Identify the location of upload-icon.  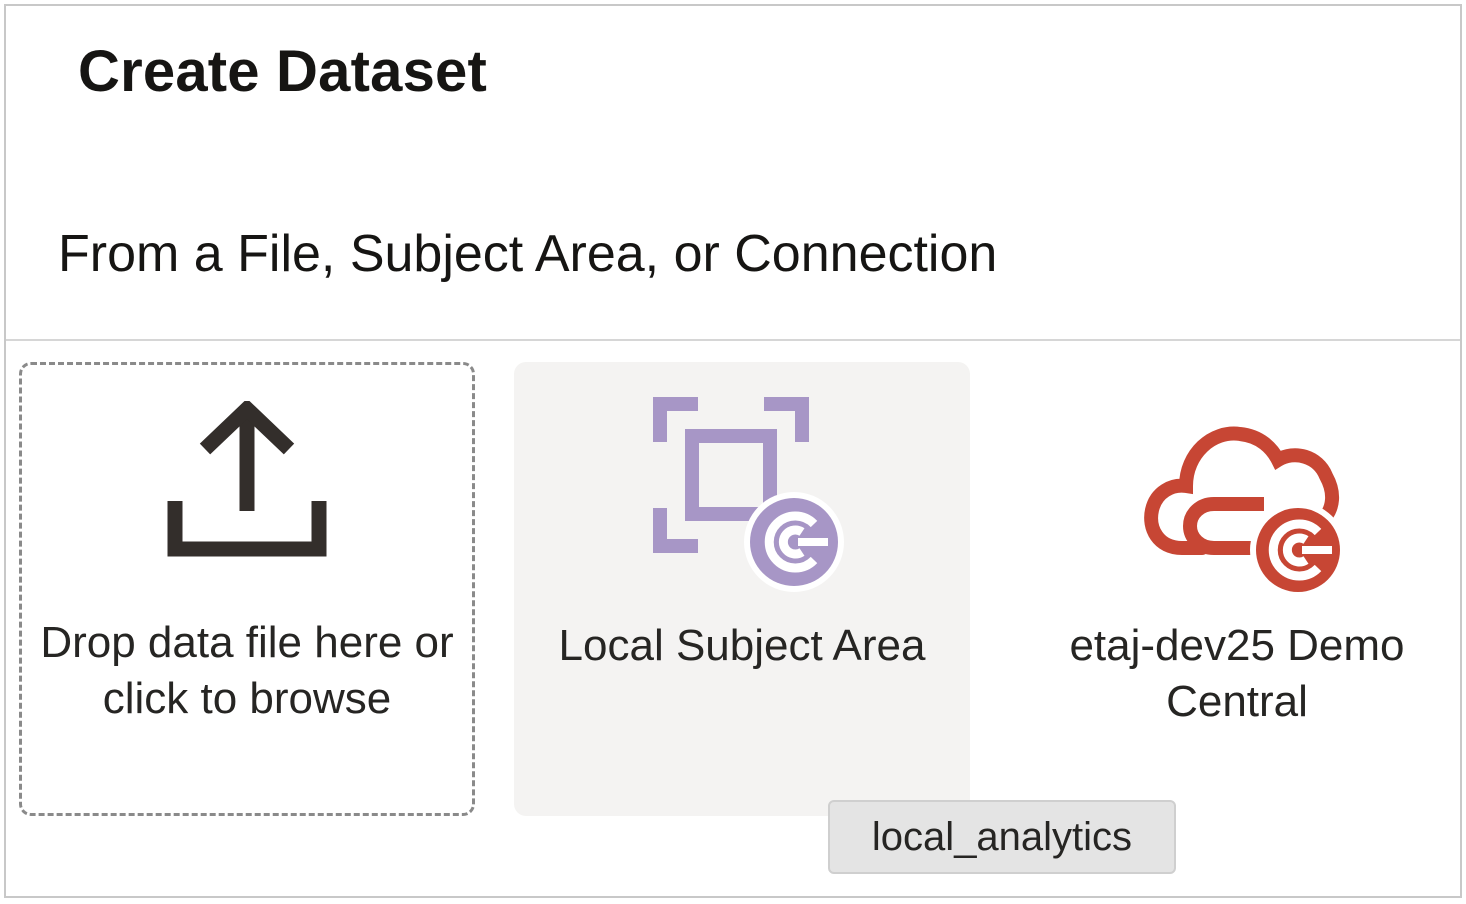
(247, 480).